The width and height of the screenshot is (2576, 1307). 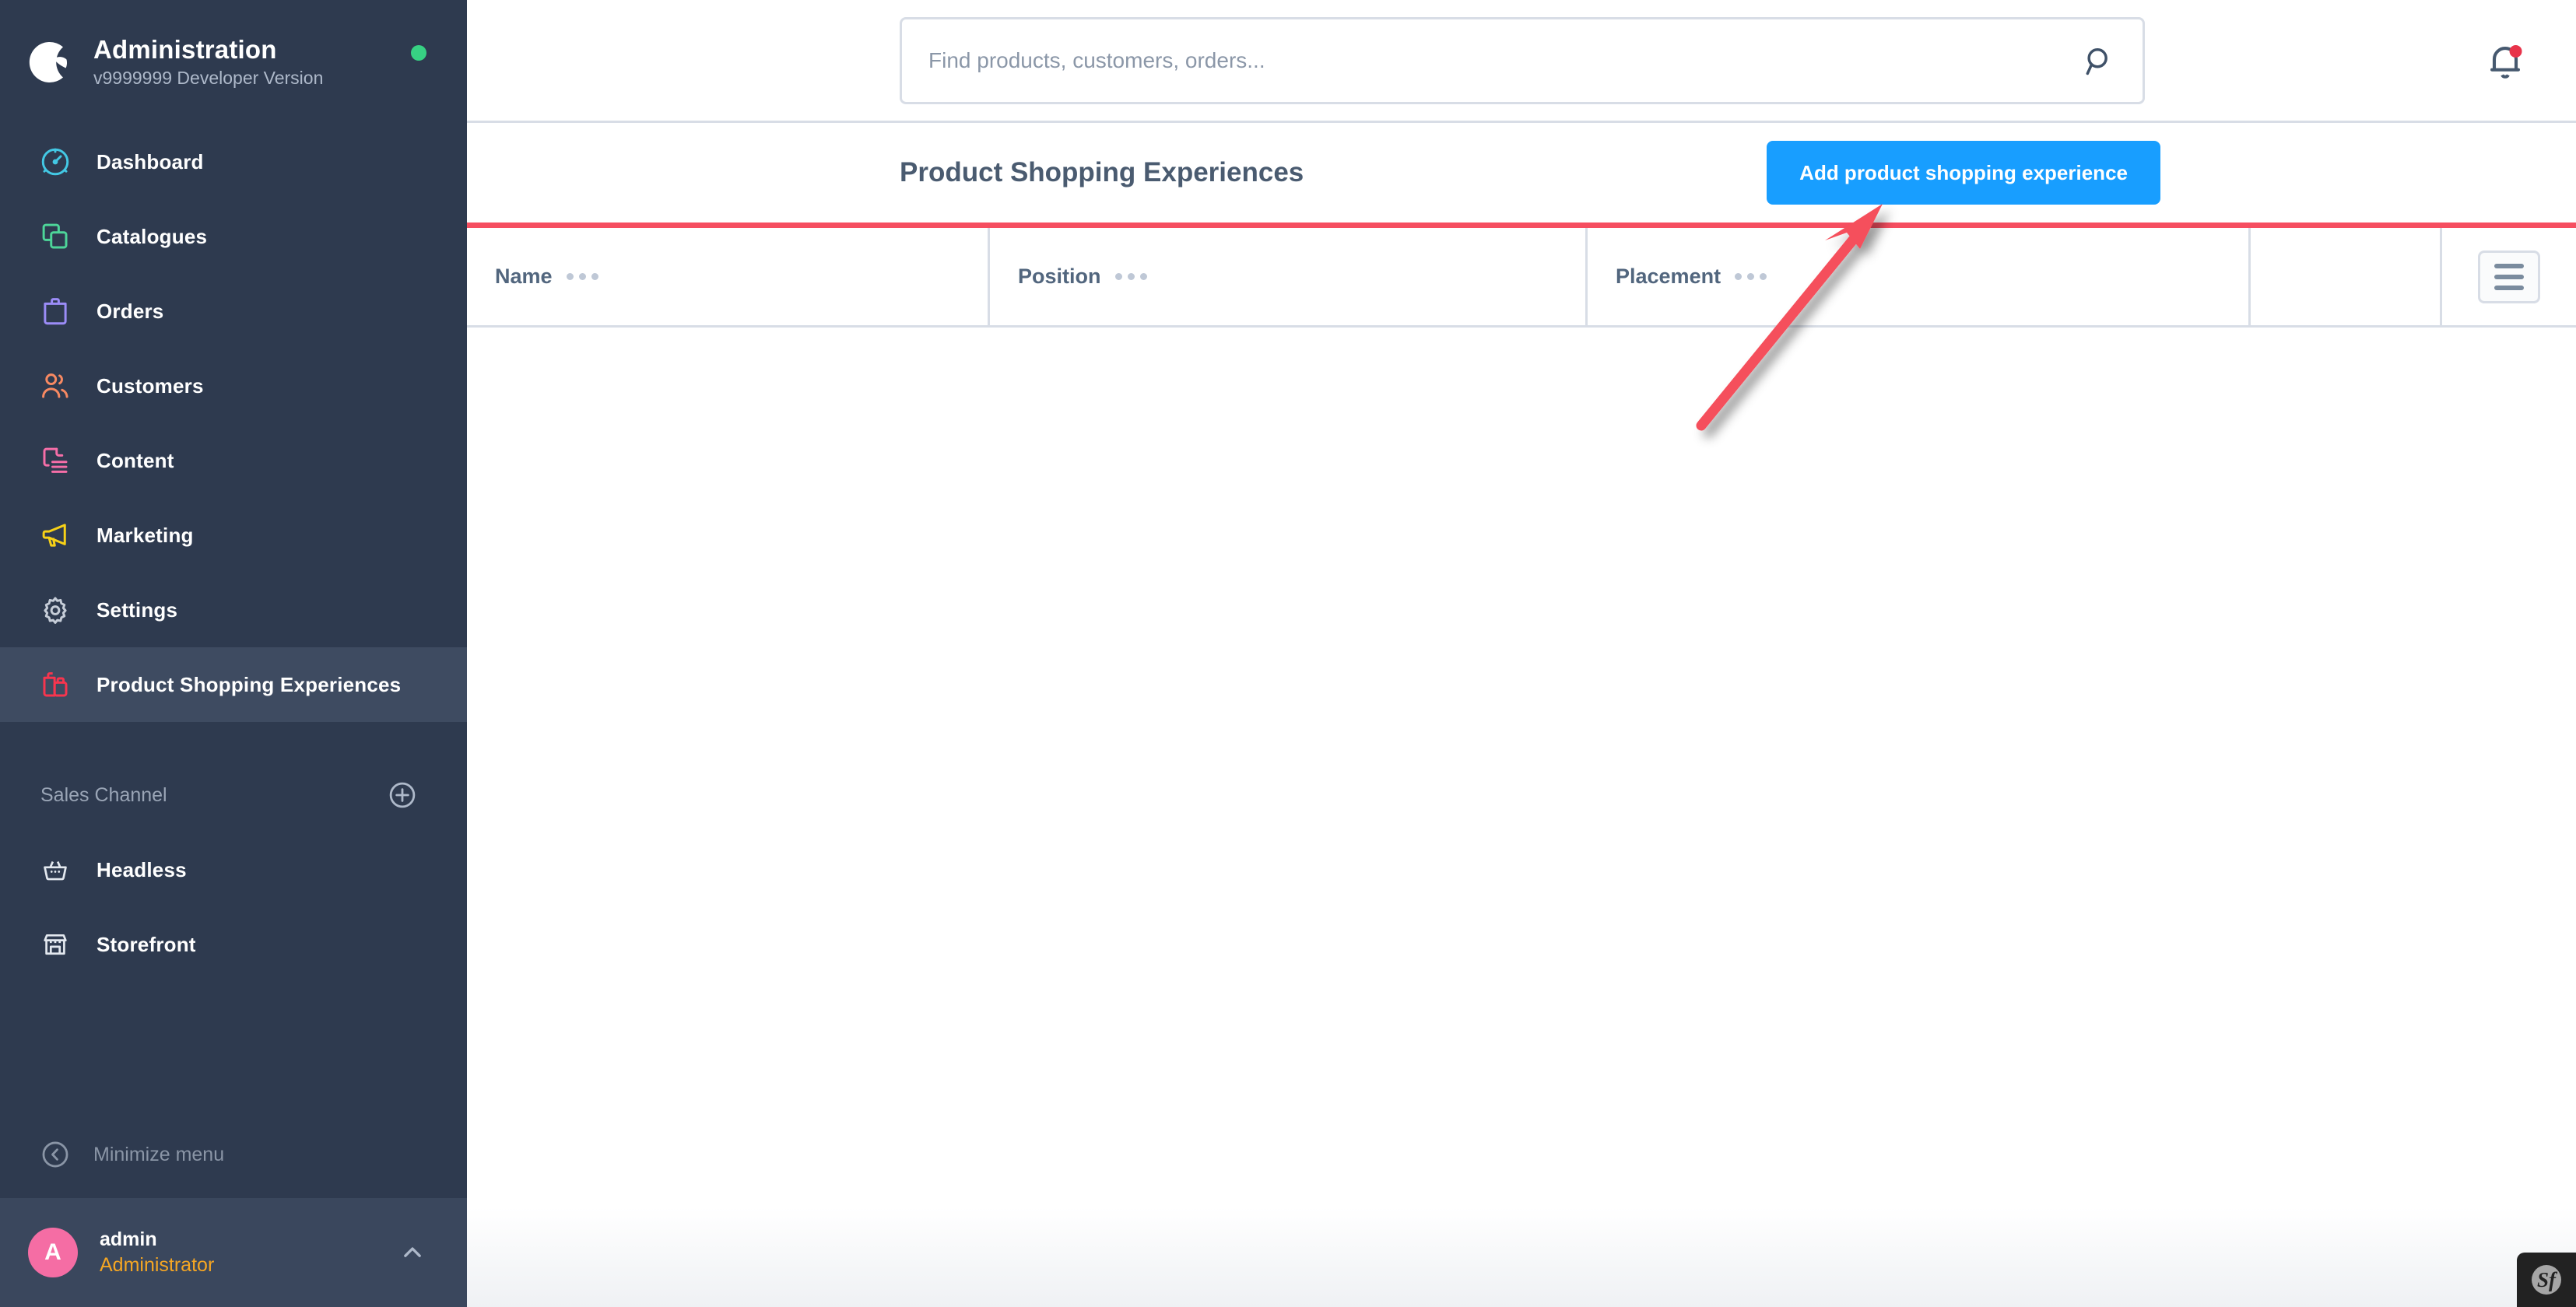 I want to click on column-label: Name, so click(x=524, y=276).